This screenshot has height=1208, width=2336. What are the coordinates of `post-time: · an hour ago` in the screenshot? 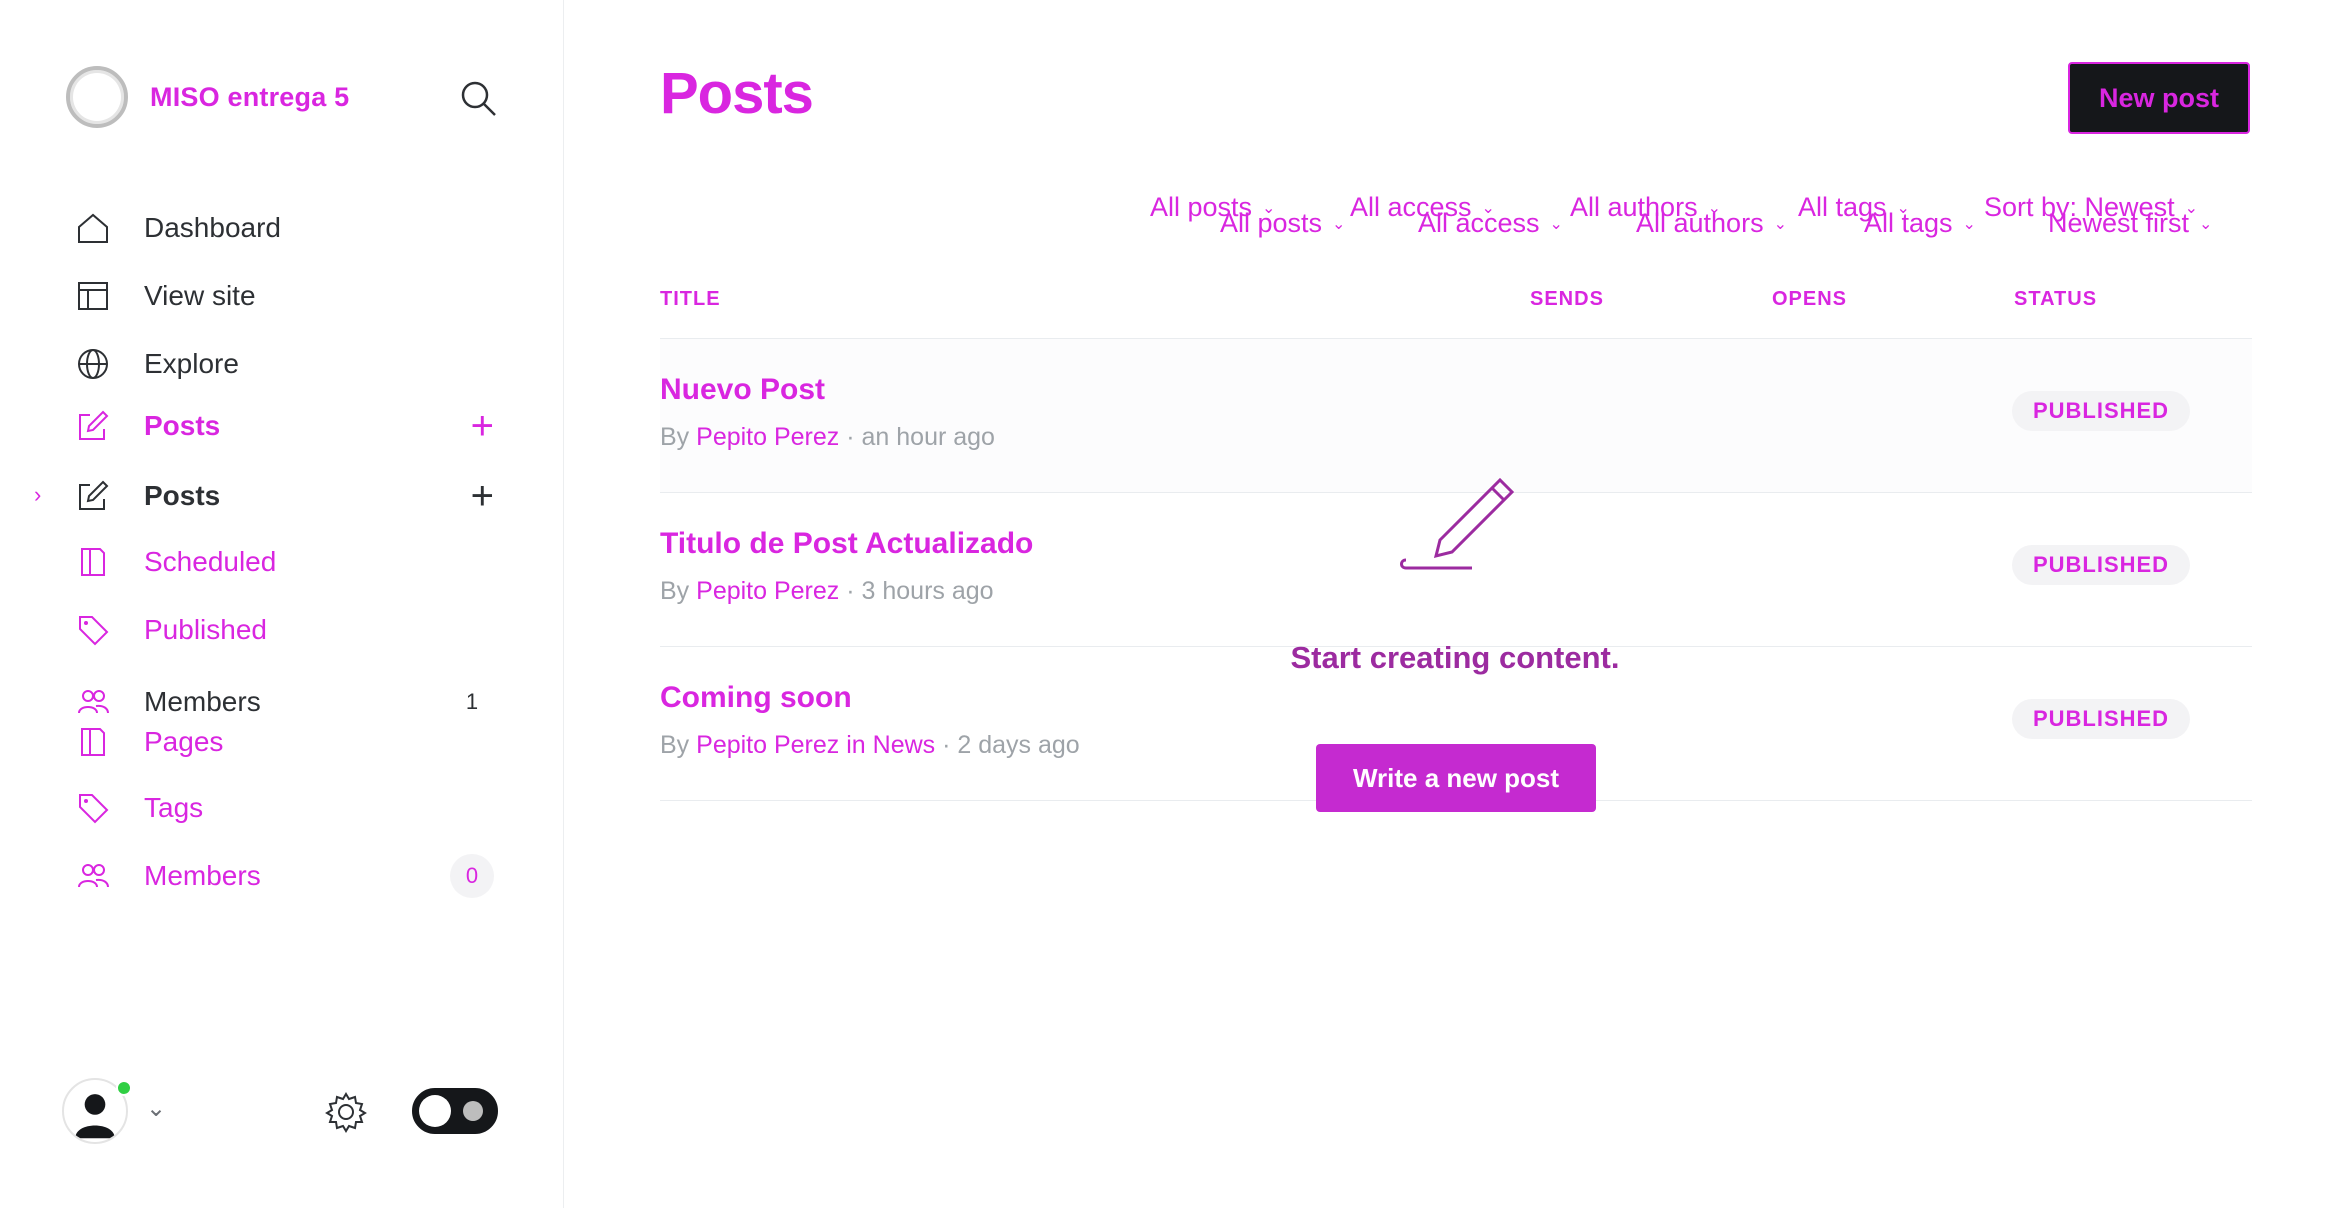 It's located at (920, 437).